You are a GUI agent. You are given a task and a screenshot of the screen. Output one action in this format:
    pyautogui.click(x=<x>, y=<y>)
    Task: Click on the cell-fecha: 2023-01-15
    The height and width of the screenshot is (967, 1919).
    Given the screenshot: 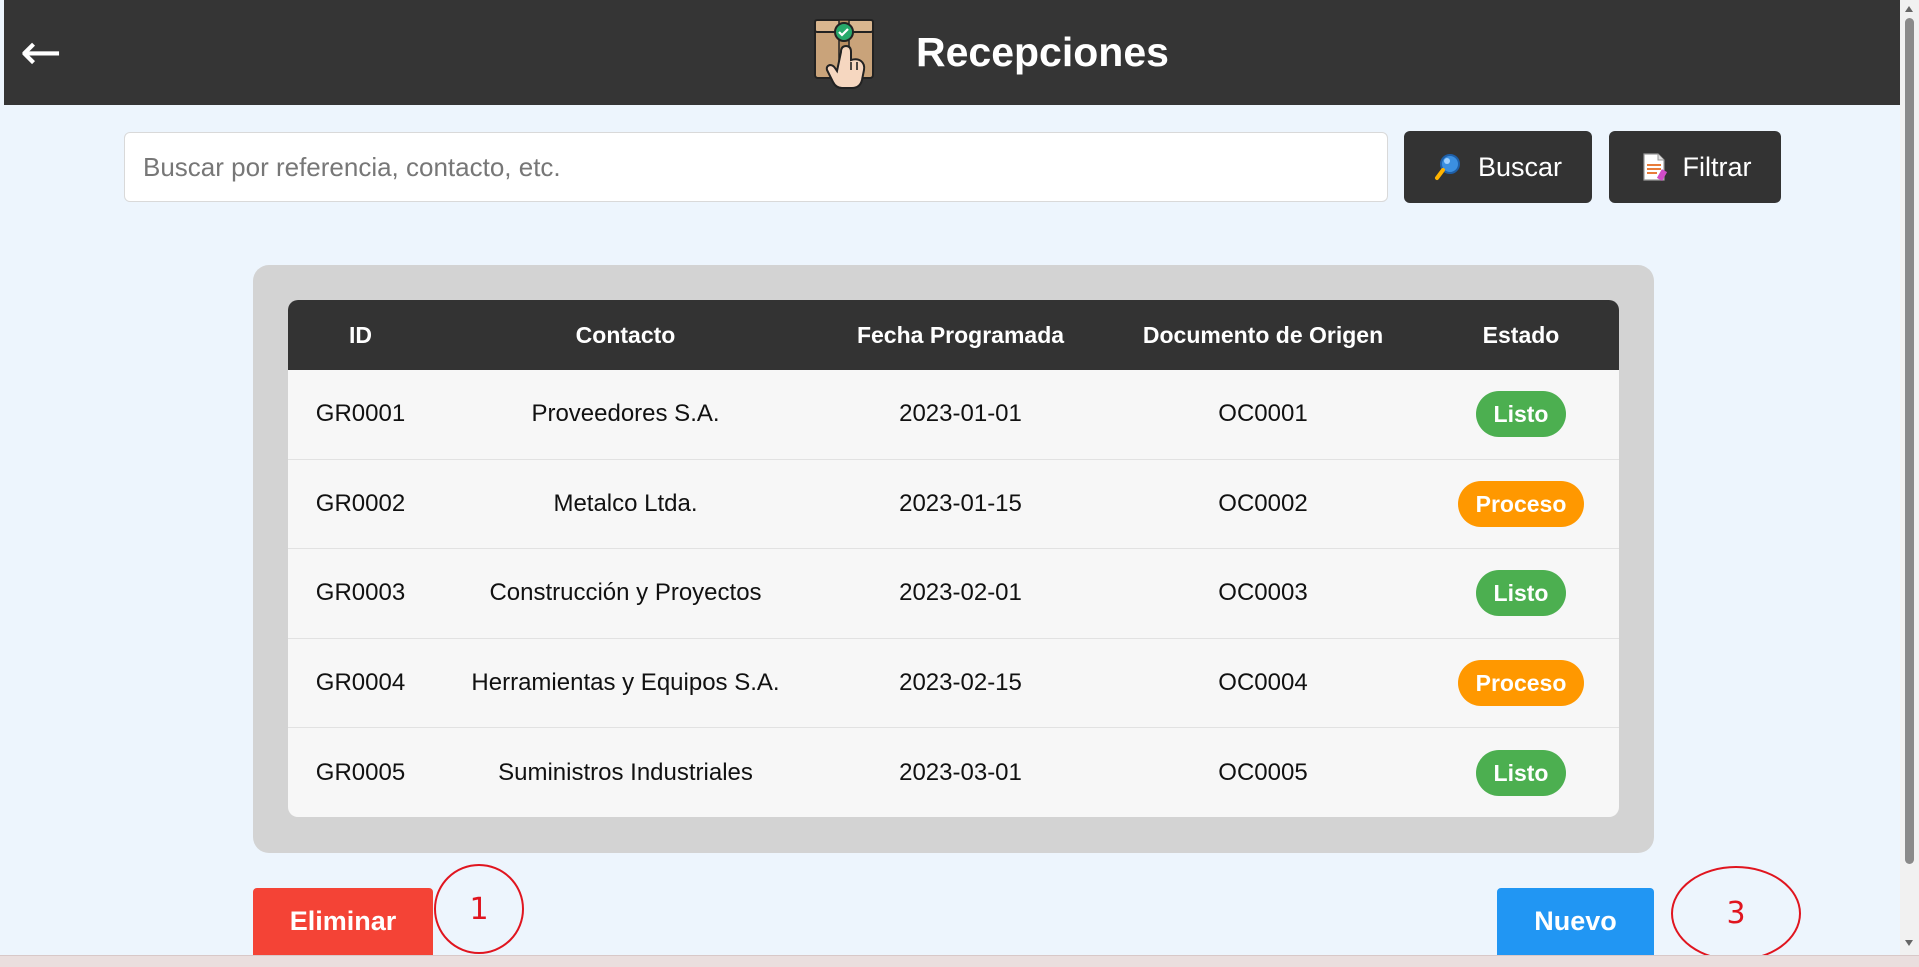 What is the action you would take?
    pyautogui.click(x=960, y=504)
    